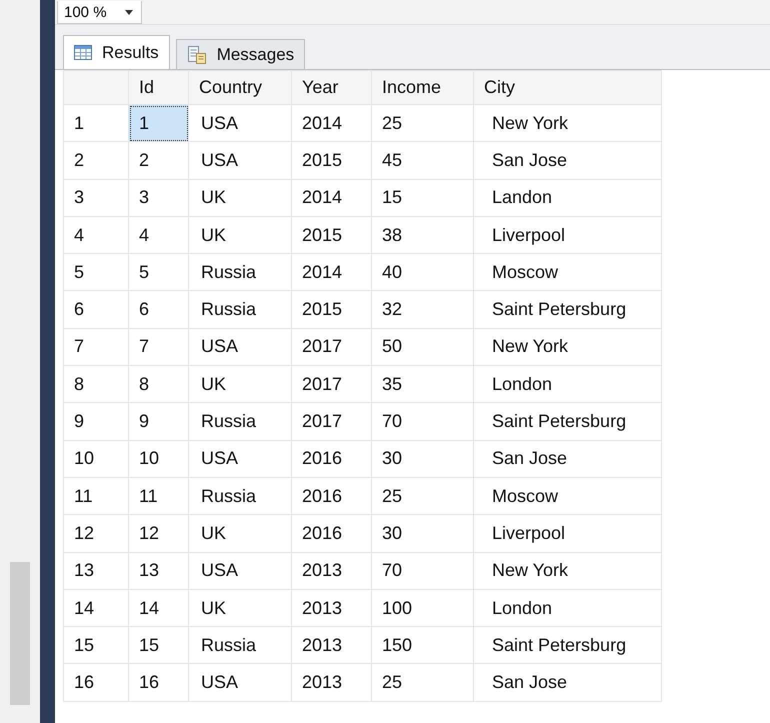  What do you see at coordinates (423, 309) in the screenshot?
I see `table-cell: 32` at bounding box center [423, 309].